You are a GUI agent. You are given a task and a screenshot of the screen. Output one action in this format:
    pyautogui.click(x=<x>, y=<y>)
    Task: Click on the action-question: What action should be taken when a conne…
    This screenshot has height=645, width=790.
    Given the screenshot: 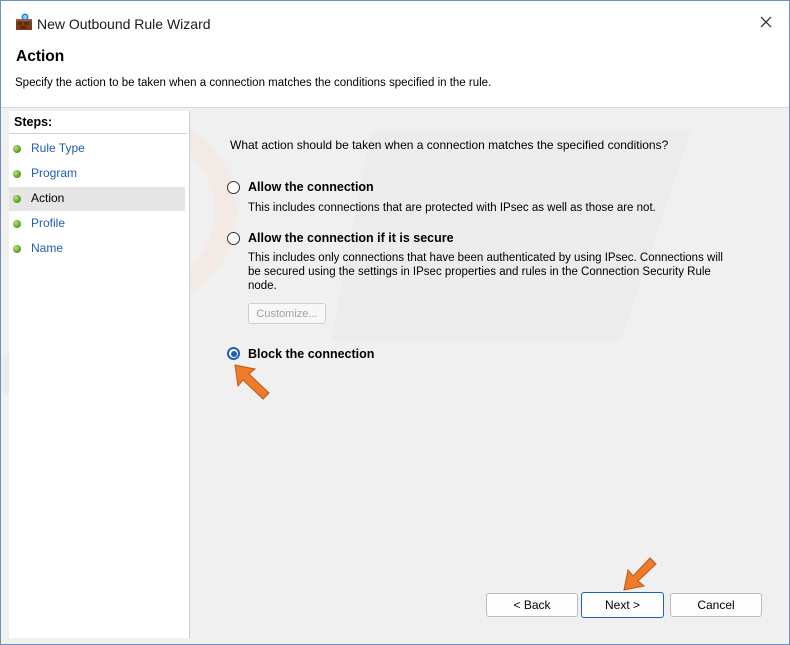 What is the action you would take?
    pyautogui.click(x=449, y=145)
    